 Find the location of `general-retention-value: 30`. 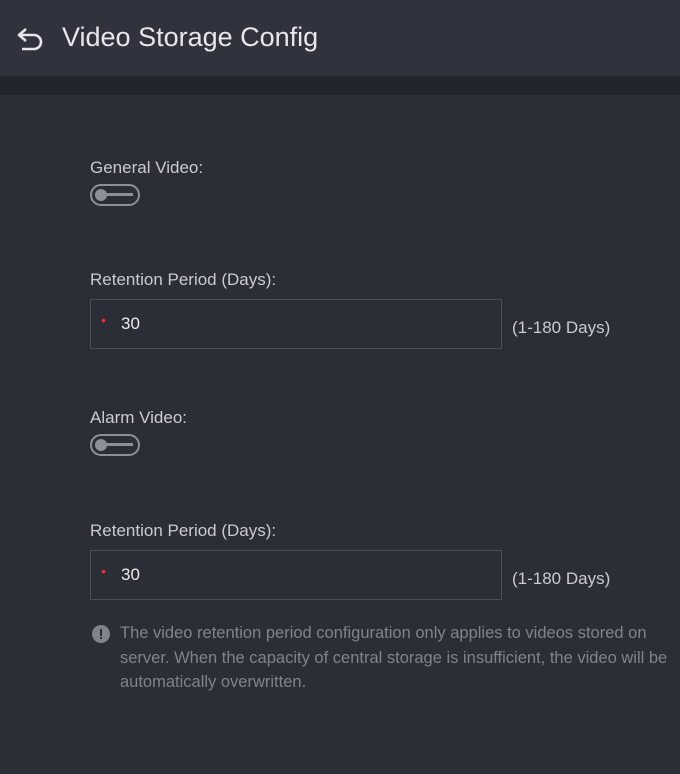

general-retention-value: 30 is located at coordinates (130, 324).